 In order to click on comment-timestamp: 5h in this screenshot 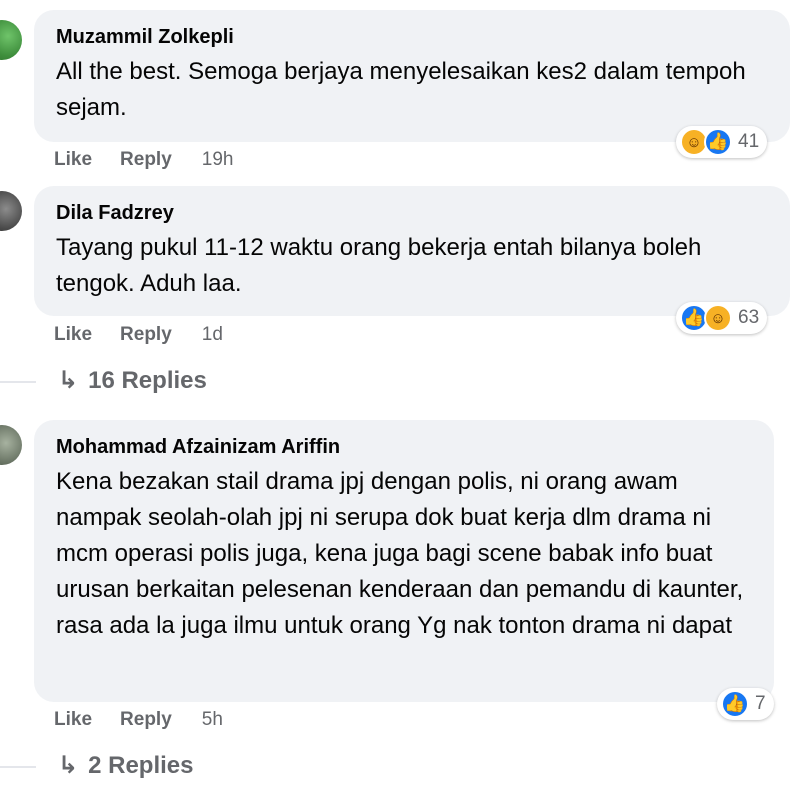, I will do `click(212, 720)`.